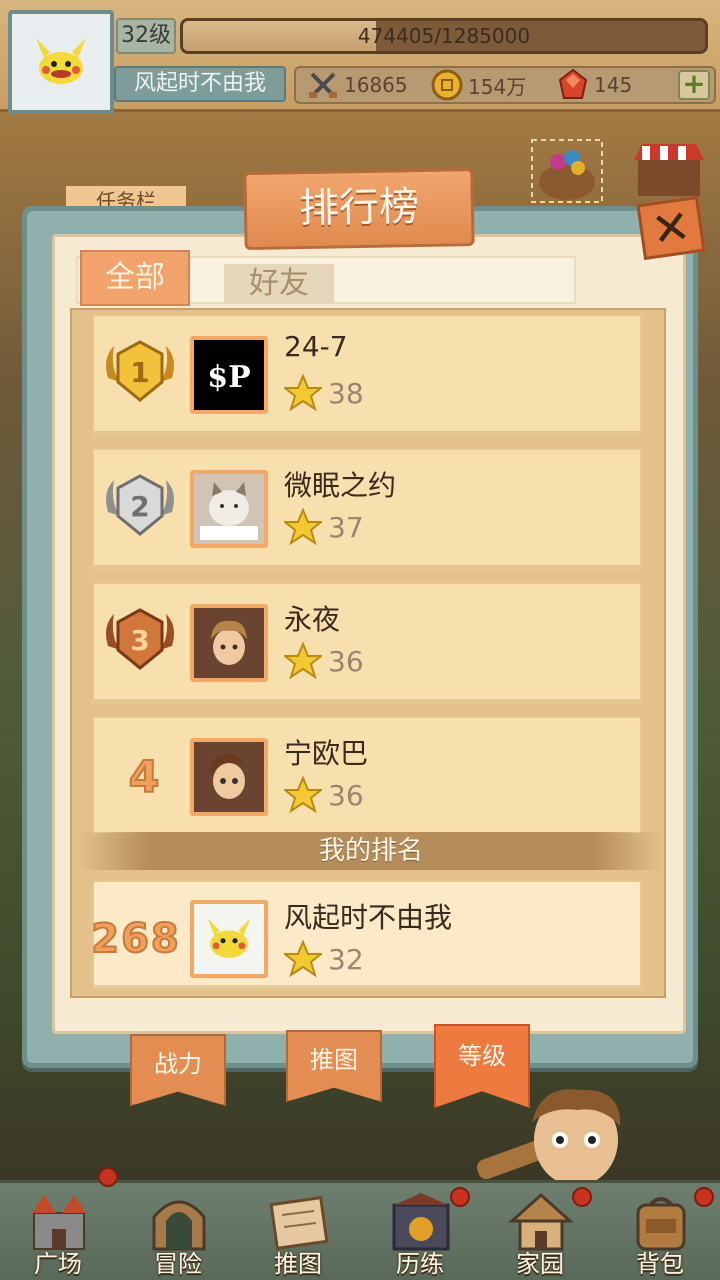 The width and height of the screenshot is (720, 1280). Describe the element at coordinates (279, 284) in the screenshot. I see `tab-friends: 好友` at that location.